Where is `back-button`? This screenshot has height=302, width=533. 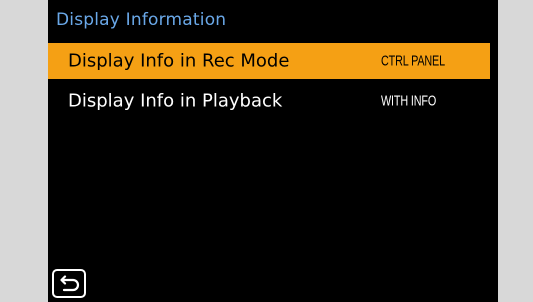 back-button is located at coordinates (69, 283).